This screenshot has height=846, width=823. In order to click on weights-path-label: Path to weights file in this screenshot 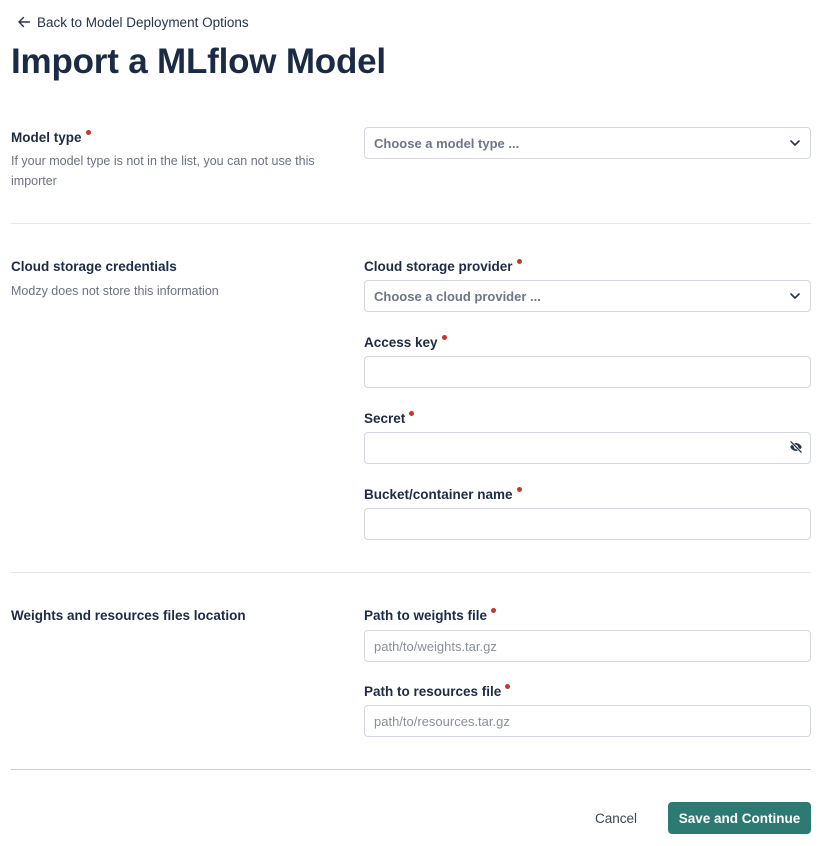, I will do `click(430, 616)`.